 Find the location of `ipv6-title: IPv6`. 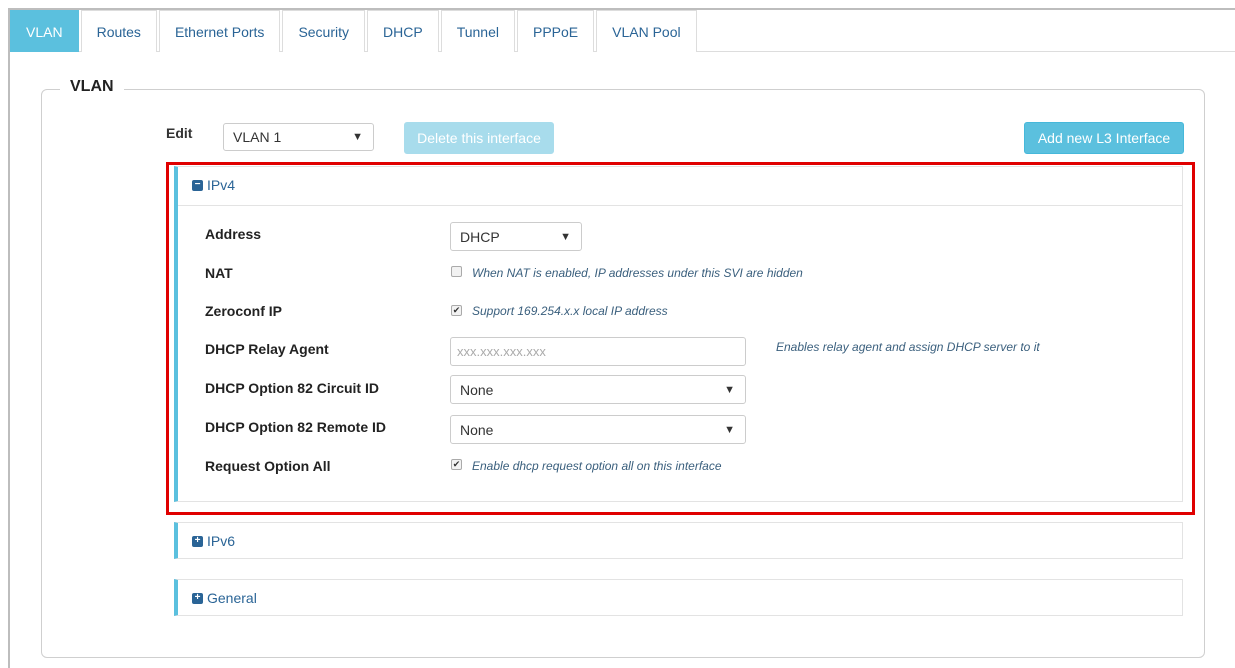

ipv6-title: IPv6 is located at coordinates (221, 541).